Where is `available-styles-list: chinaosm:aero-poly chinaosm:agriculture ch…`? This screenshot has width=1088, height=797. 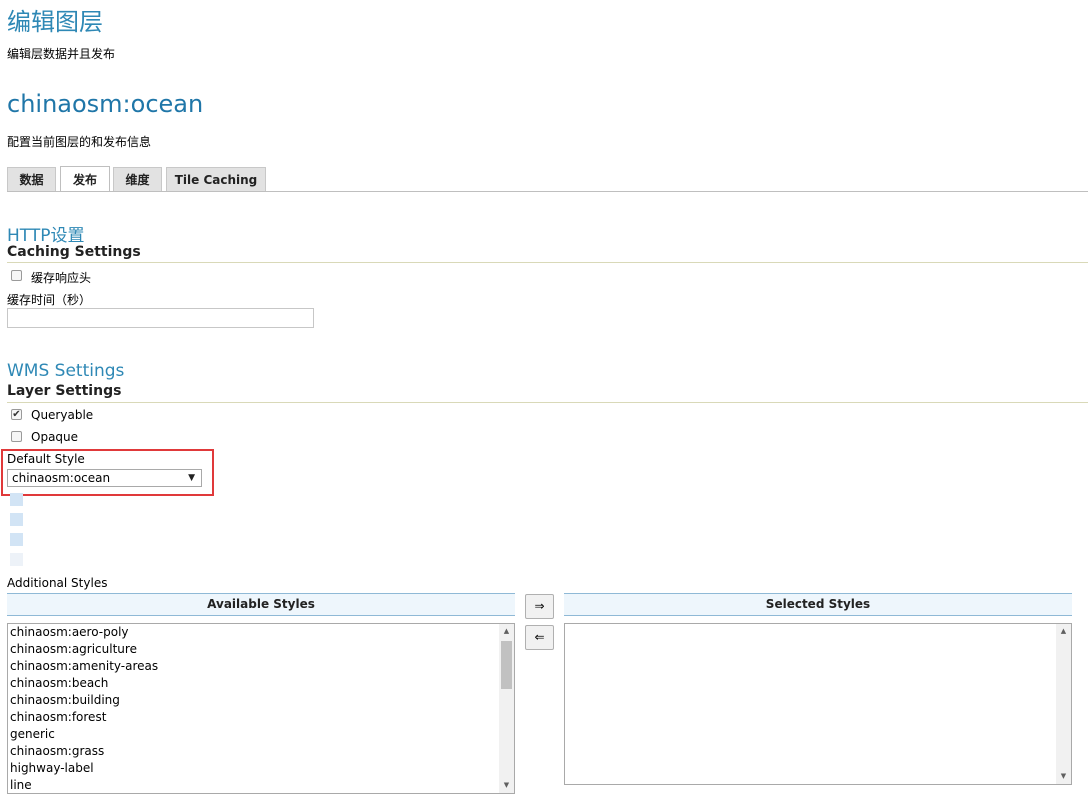 available-styles-list: chinaosm:aero-poly chinaosm:agriculture ch… is located at coordinates (261, 708).